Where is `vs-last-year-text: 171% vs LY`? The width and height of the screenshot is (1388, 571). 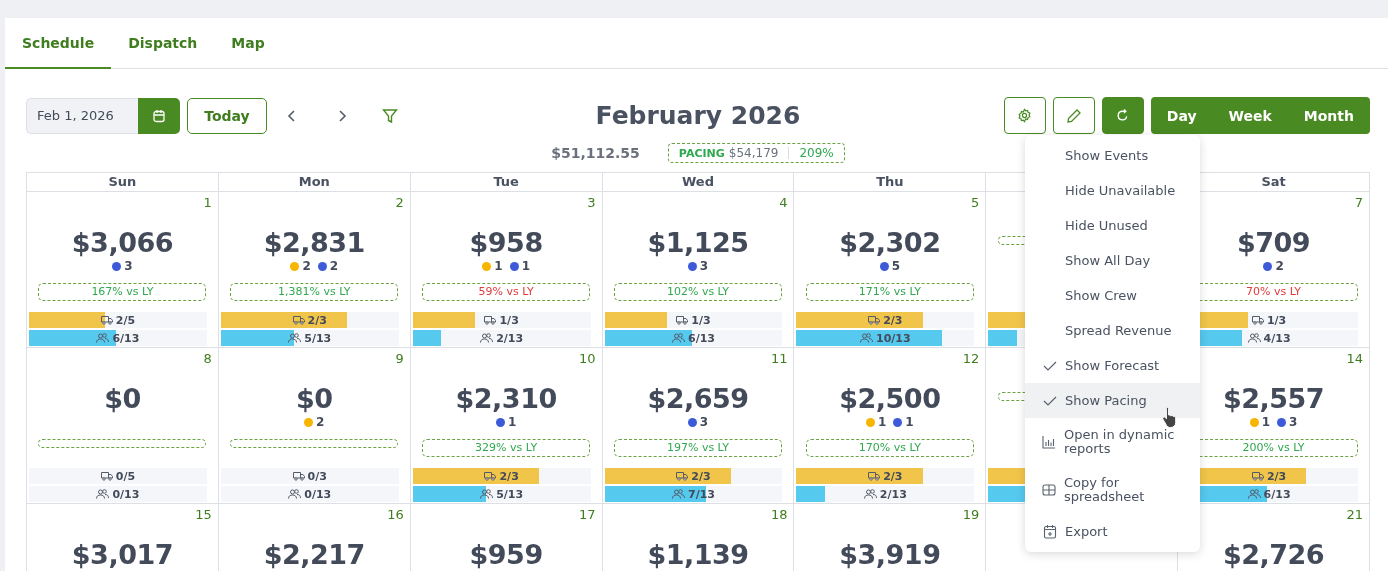 vs-last-year-text: 171% vs LY is located at coordinates (889, 291).